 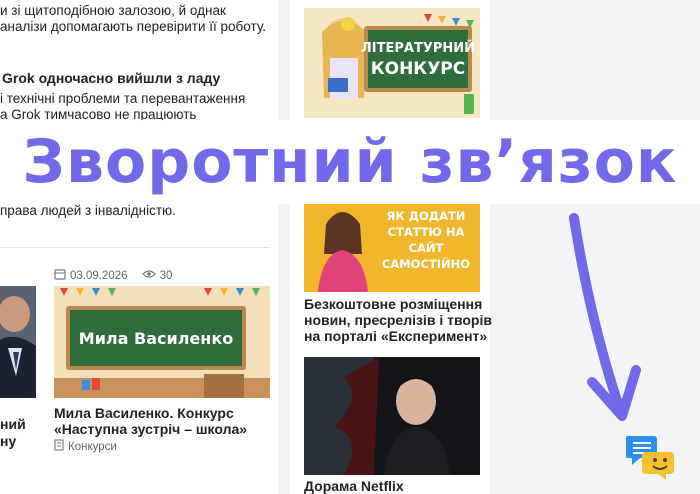 What do you see at coordinates (426, 264) in the screenshot?
I see `banner-text: САМОСТІЙНО` at bounding box center [426, 264].